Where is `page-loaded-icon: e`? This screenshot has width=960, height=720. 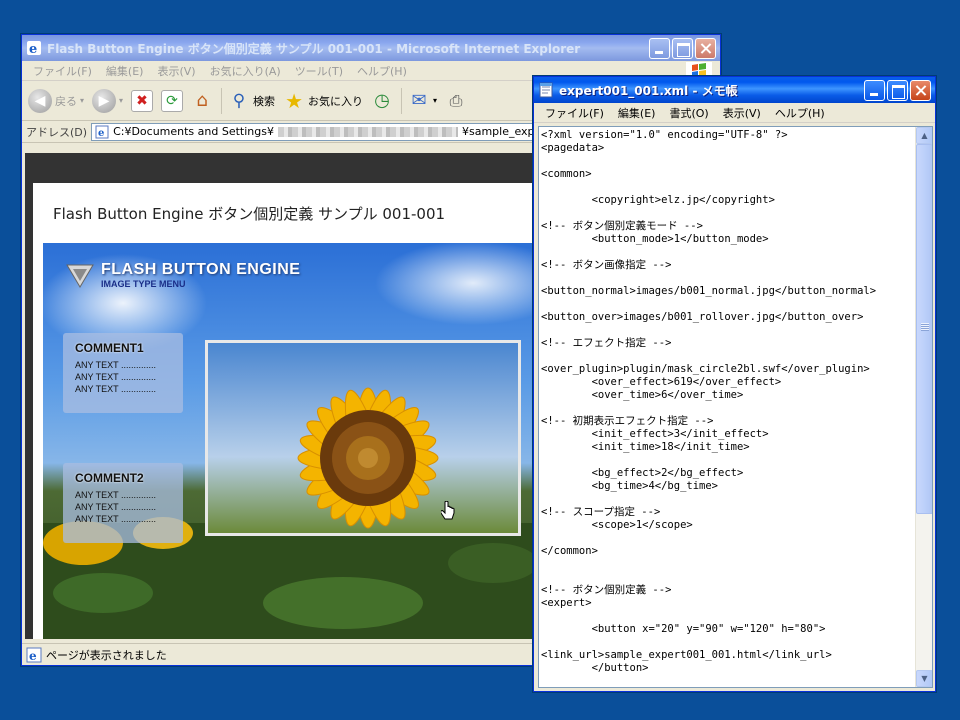
page-loaded-icon: e is located at coordinates (34, 655).